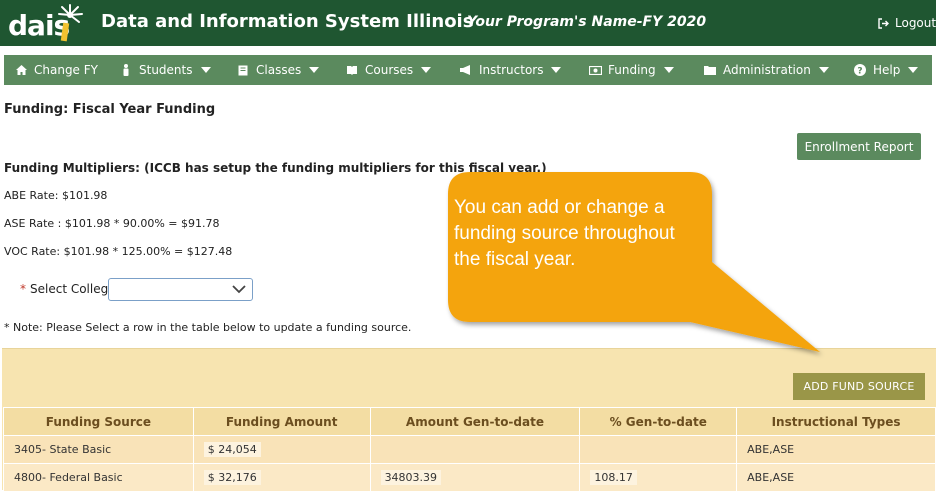 The width and height of the screenshot is (936, 492). I want to click on question-icon: ?, so click(860, 70).